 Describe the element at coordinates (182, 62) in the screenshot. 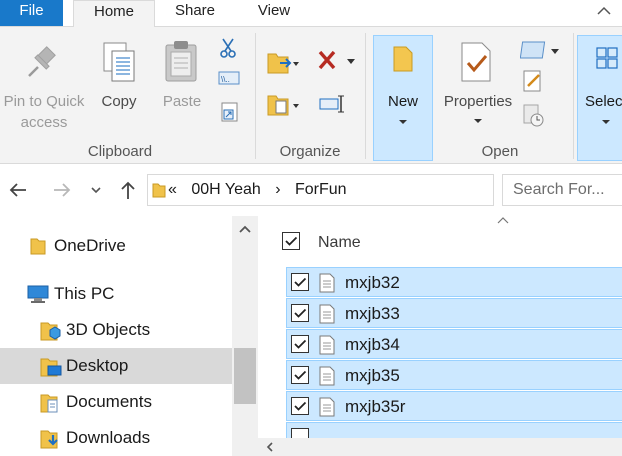

I see `paste-icon` at that location.